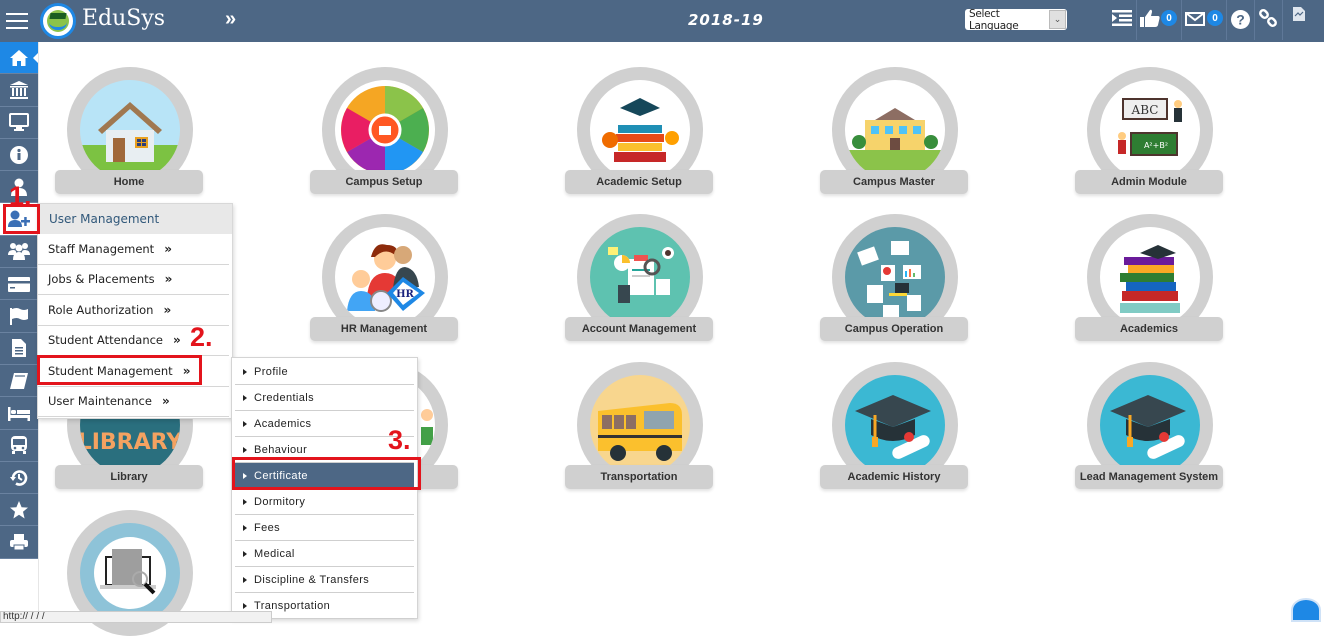 The image size is (1324, 640). I want to click on file-icon, so click(19, 348).